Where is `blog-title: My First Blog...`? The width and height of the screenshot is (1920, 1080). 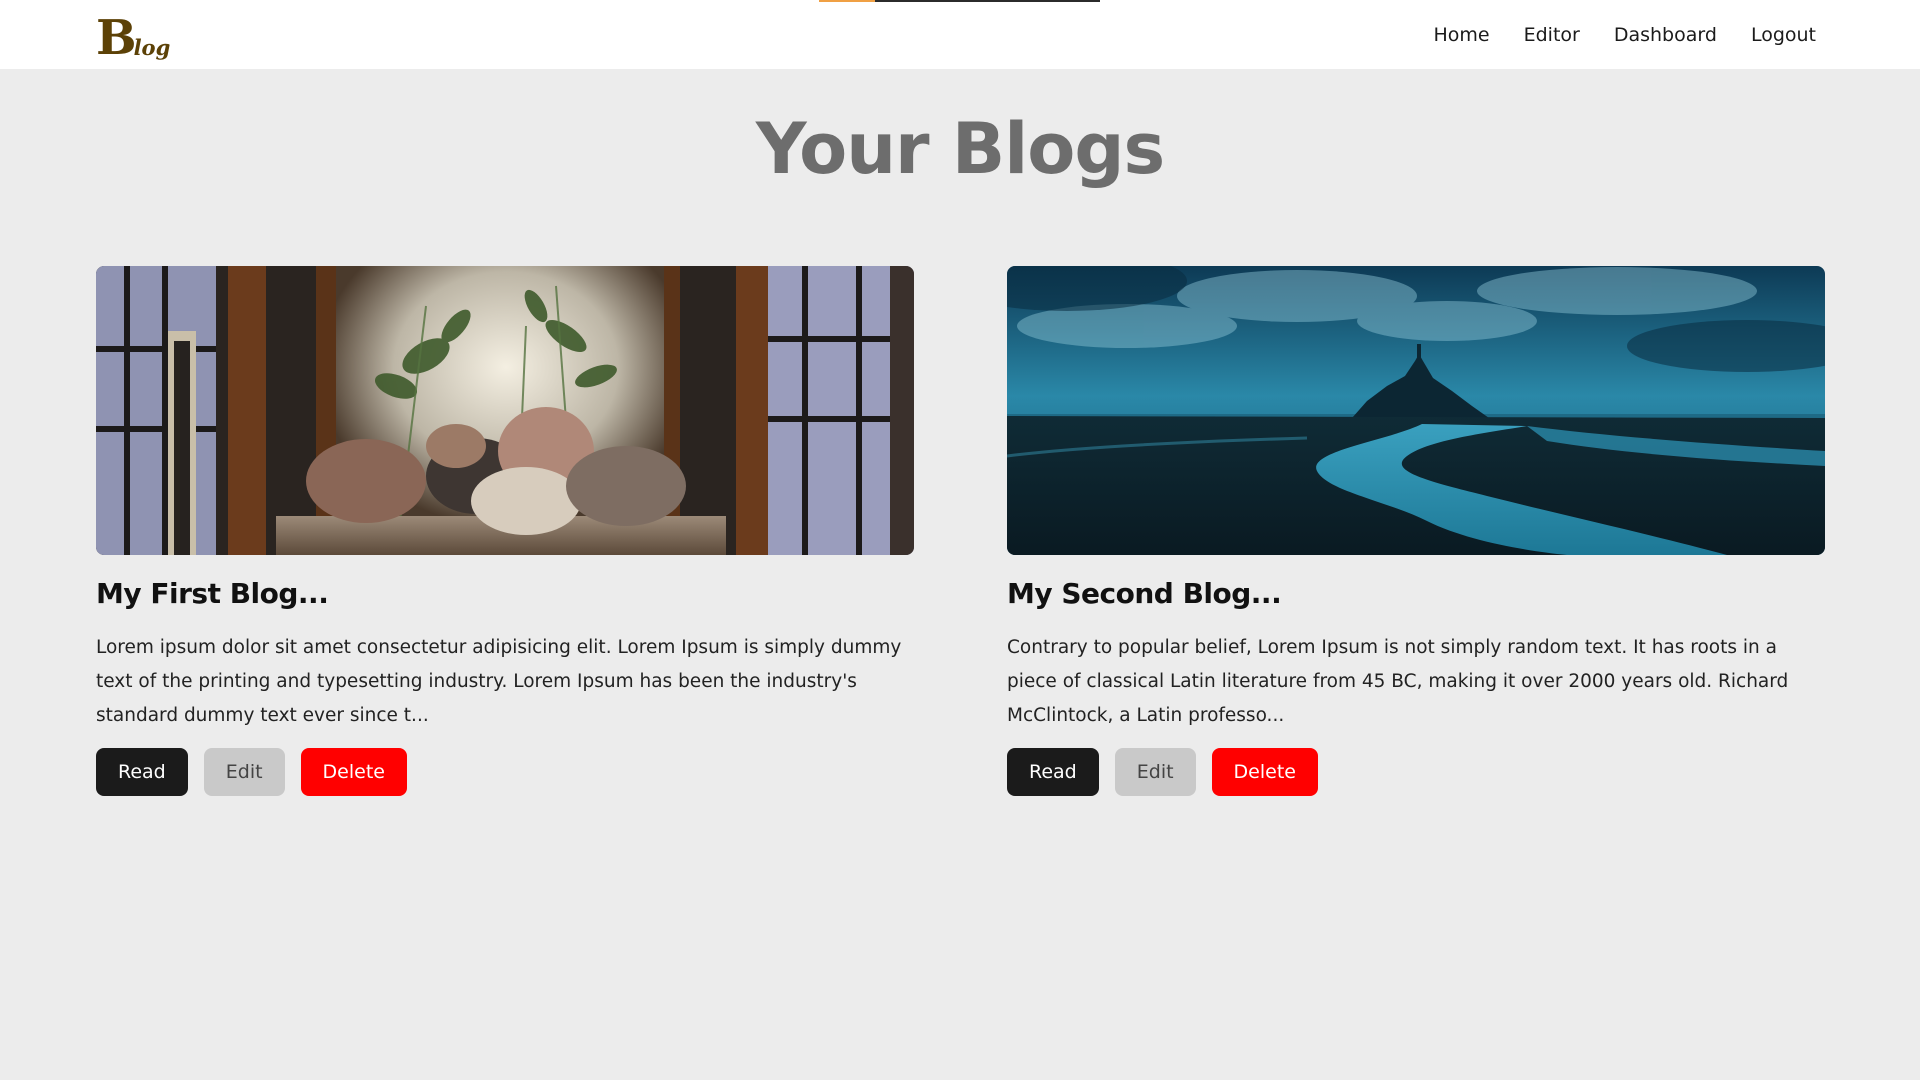 blog-title: My First Blog... is located at coordinates (212, 593).